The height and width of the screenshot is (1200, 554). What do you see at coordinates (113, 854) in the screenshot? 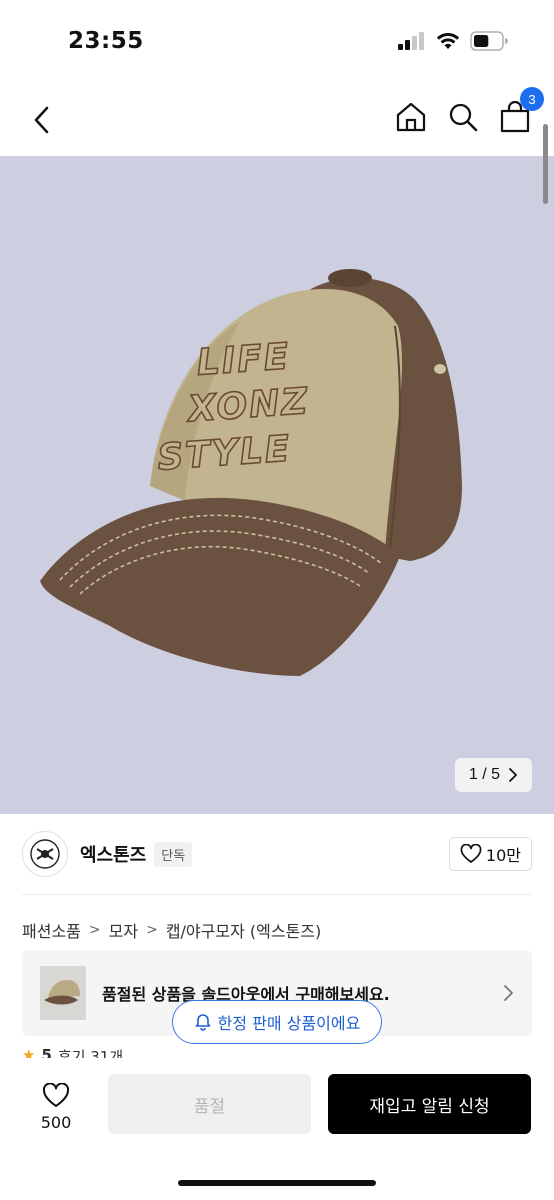
I see `brand-name: 엑스톤즈` at bounding box center [113, 854].